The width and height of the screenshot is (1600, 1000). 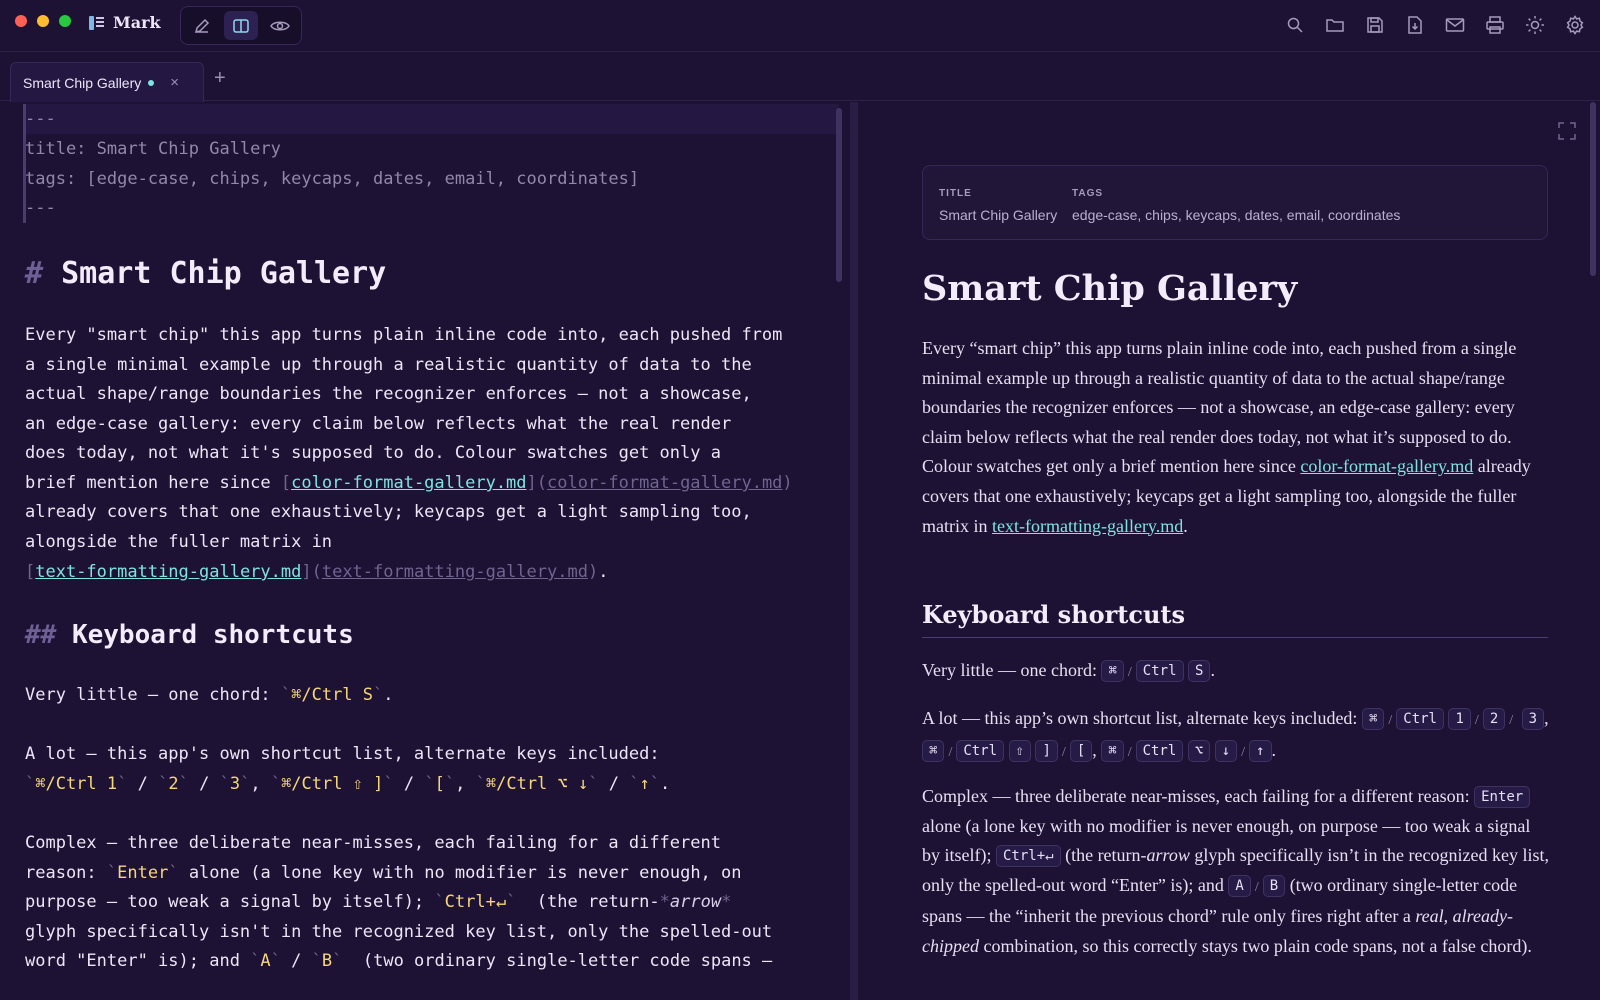 What do you see at coordinates (800, 77) in the screenshot?
I see `tab-bar: Smart Chip Gallery × +` at bounding box center [800, 77].